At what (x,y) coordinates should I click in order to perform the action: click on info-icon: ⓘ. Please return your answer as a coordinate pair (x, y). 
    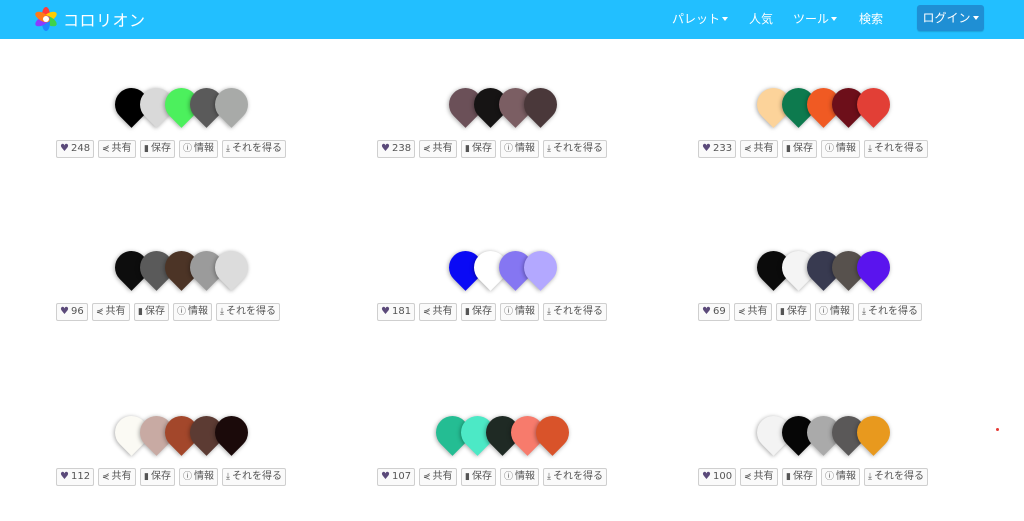
    Looking at the image, I should click on (830, 477).